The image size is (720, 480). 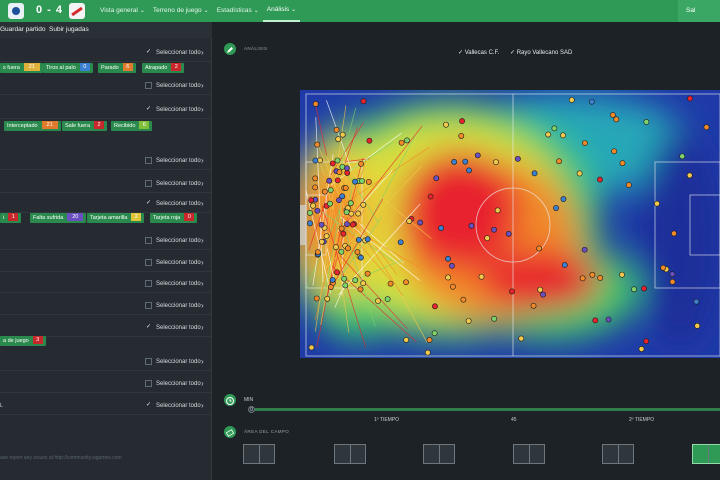 I want to click on pencil-icon, so click(x=230, y=49).